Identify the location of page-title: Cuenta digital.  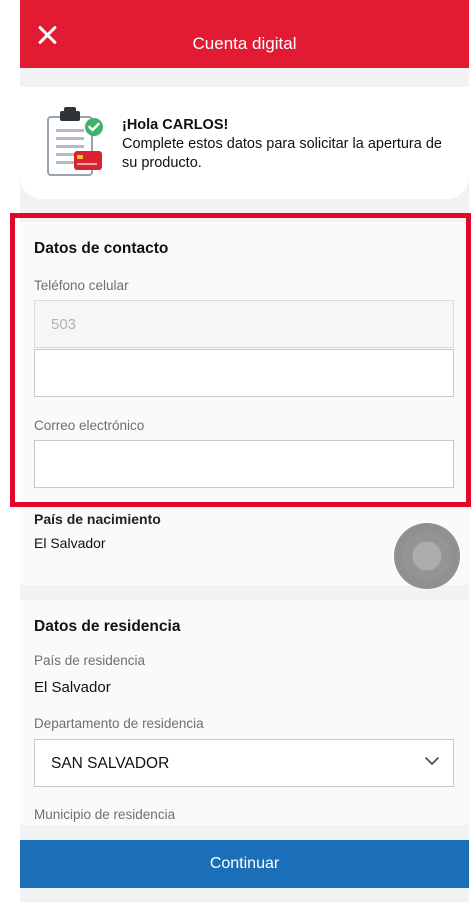
(244, 43).